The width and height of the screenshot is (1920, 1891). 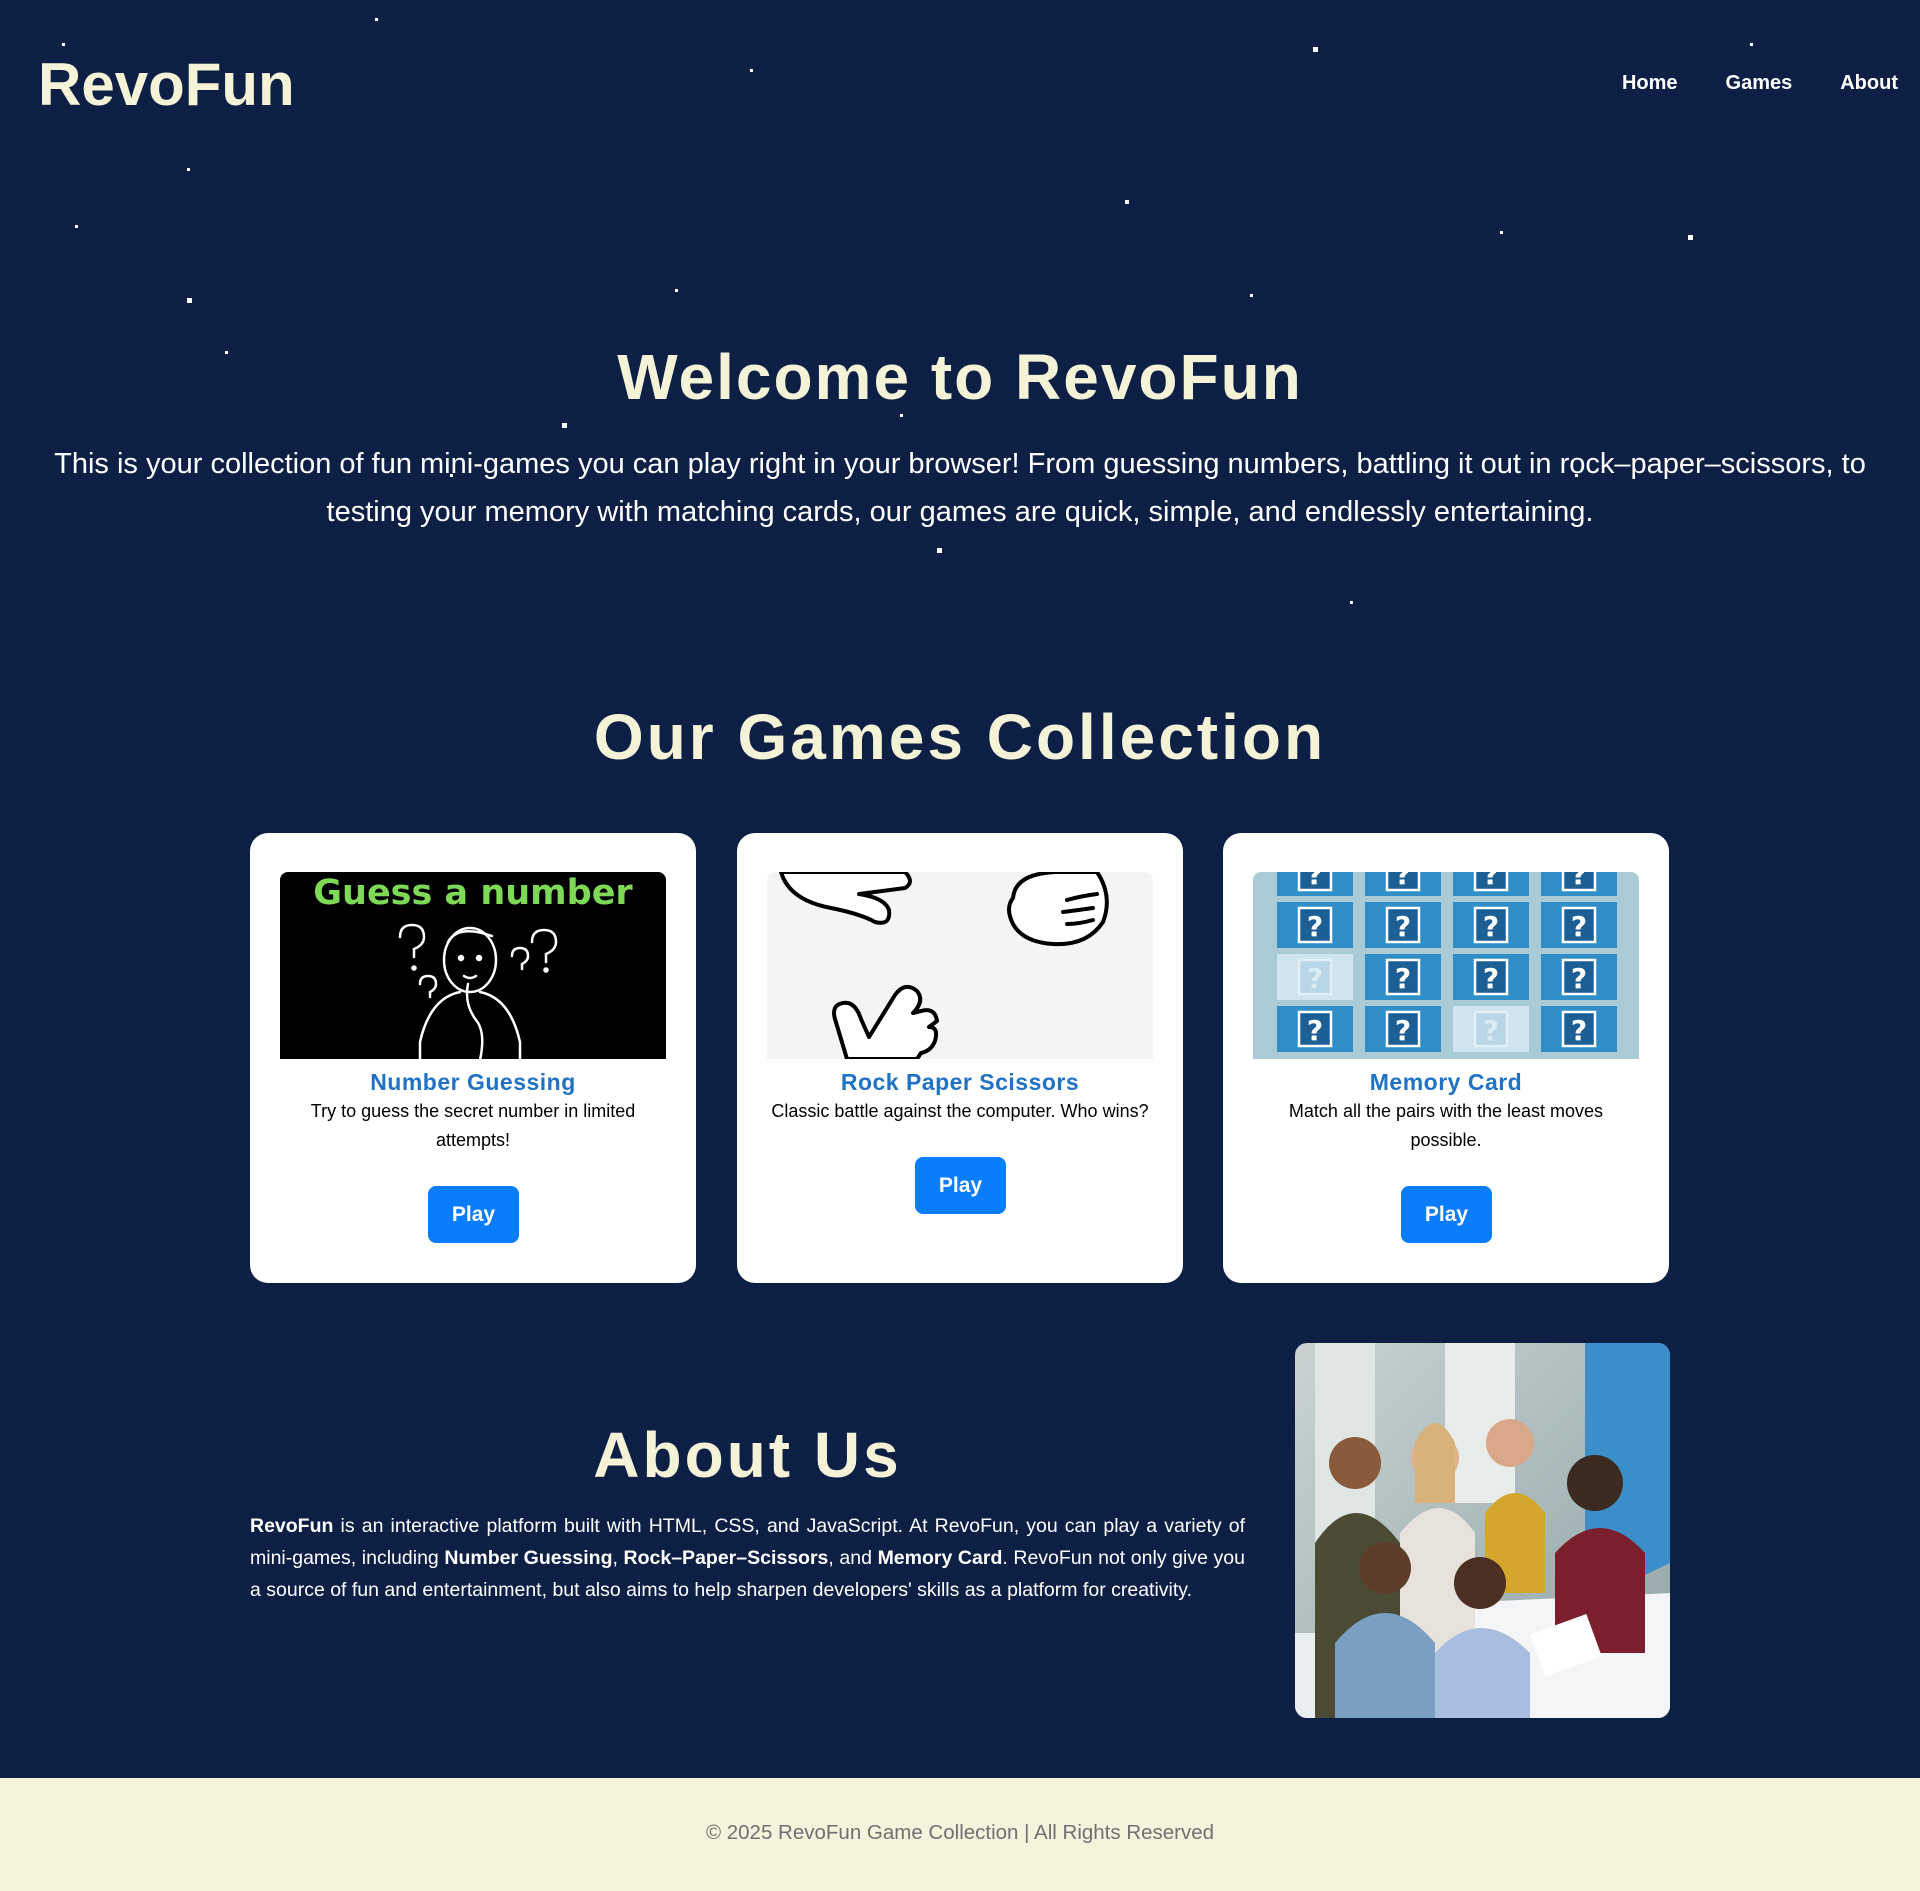 I want to click on nav-home-link: Home, so click(x=1650, y=83).